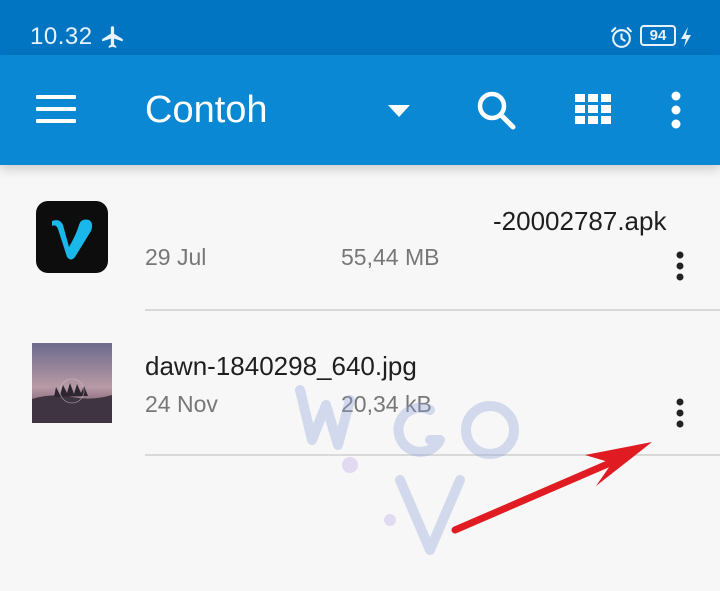 The height and width of the screenshot is (591, 720). What do you see at coordinates (61, 36) in the screenshot?
I see `status-time: 10.32` at bounding box center [61, 36].